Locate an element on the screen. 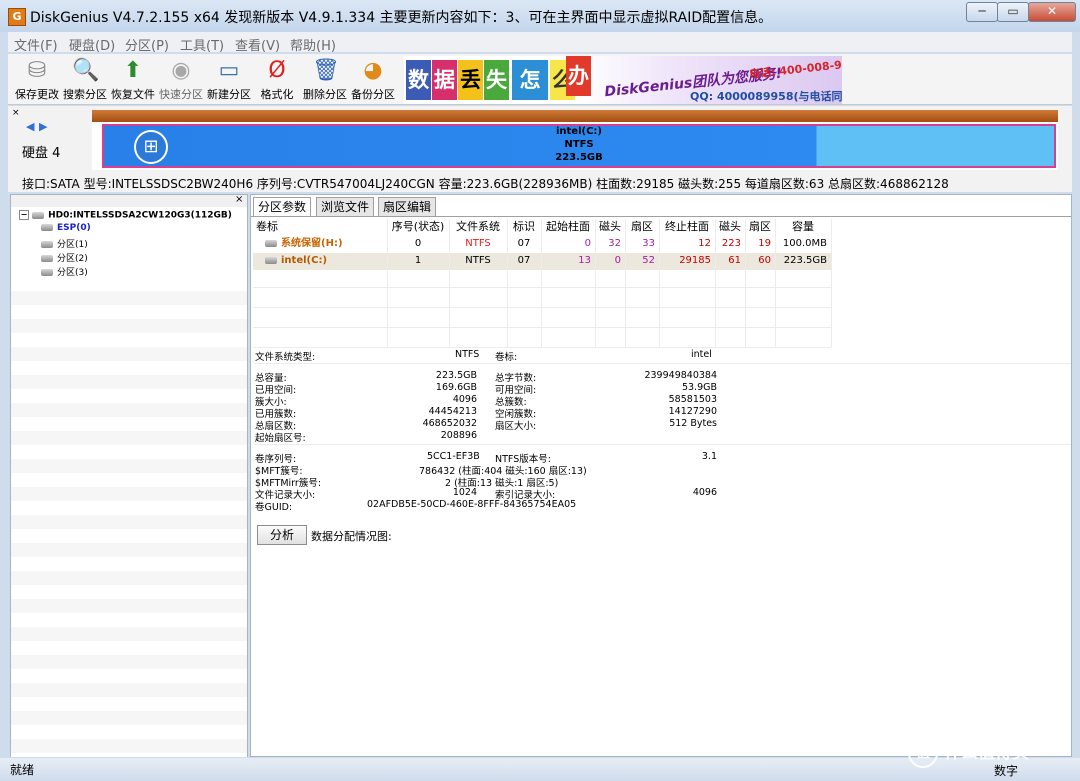  cell-end-cyl: 12 is located at coordinates (704, 243).